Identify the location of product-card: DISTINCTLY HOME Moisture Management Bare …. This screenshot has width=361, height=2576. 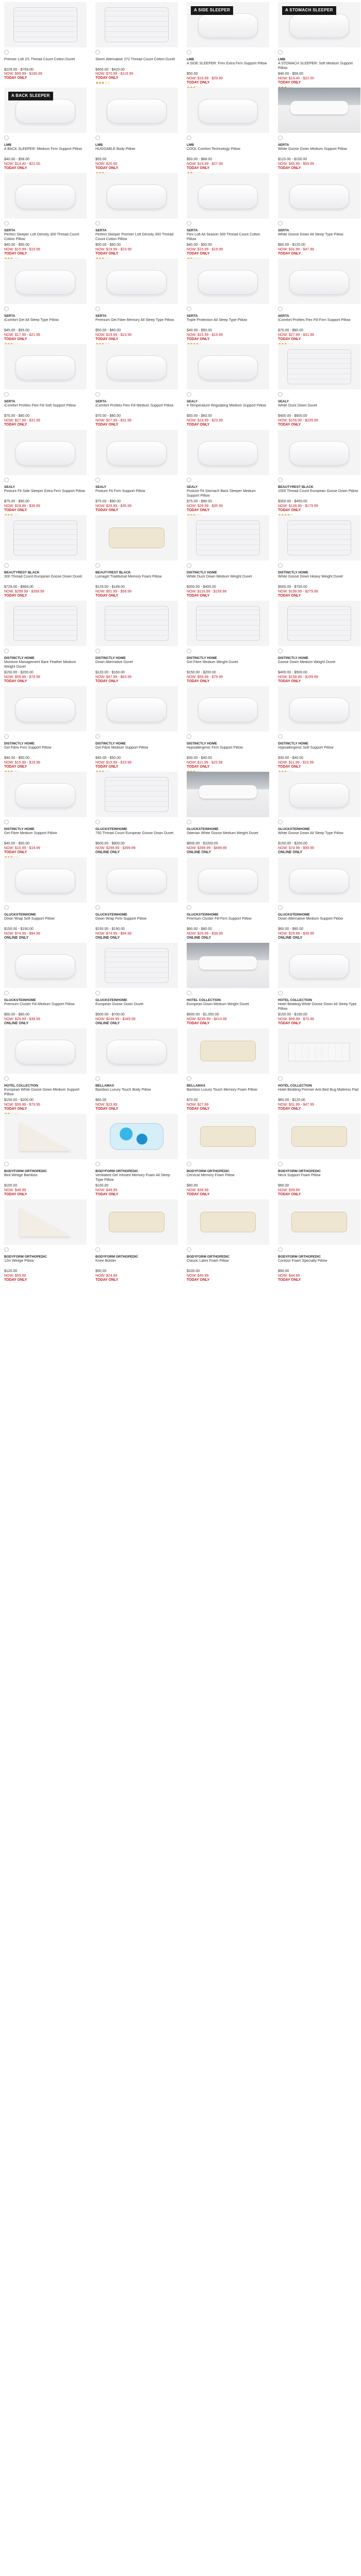
(45, 643).